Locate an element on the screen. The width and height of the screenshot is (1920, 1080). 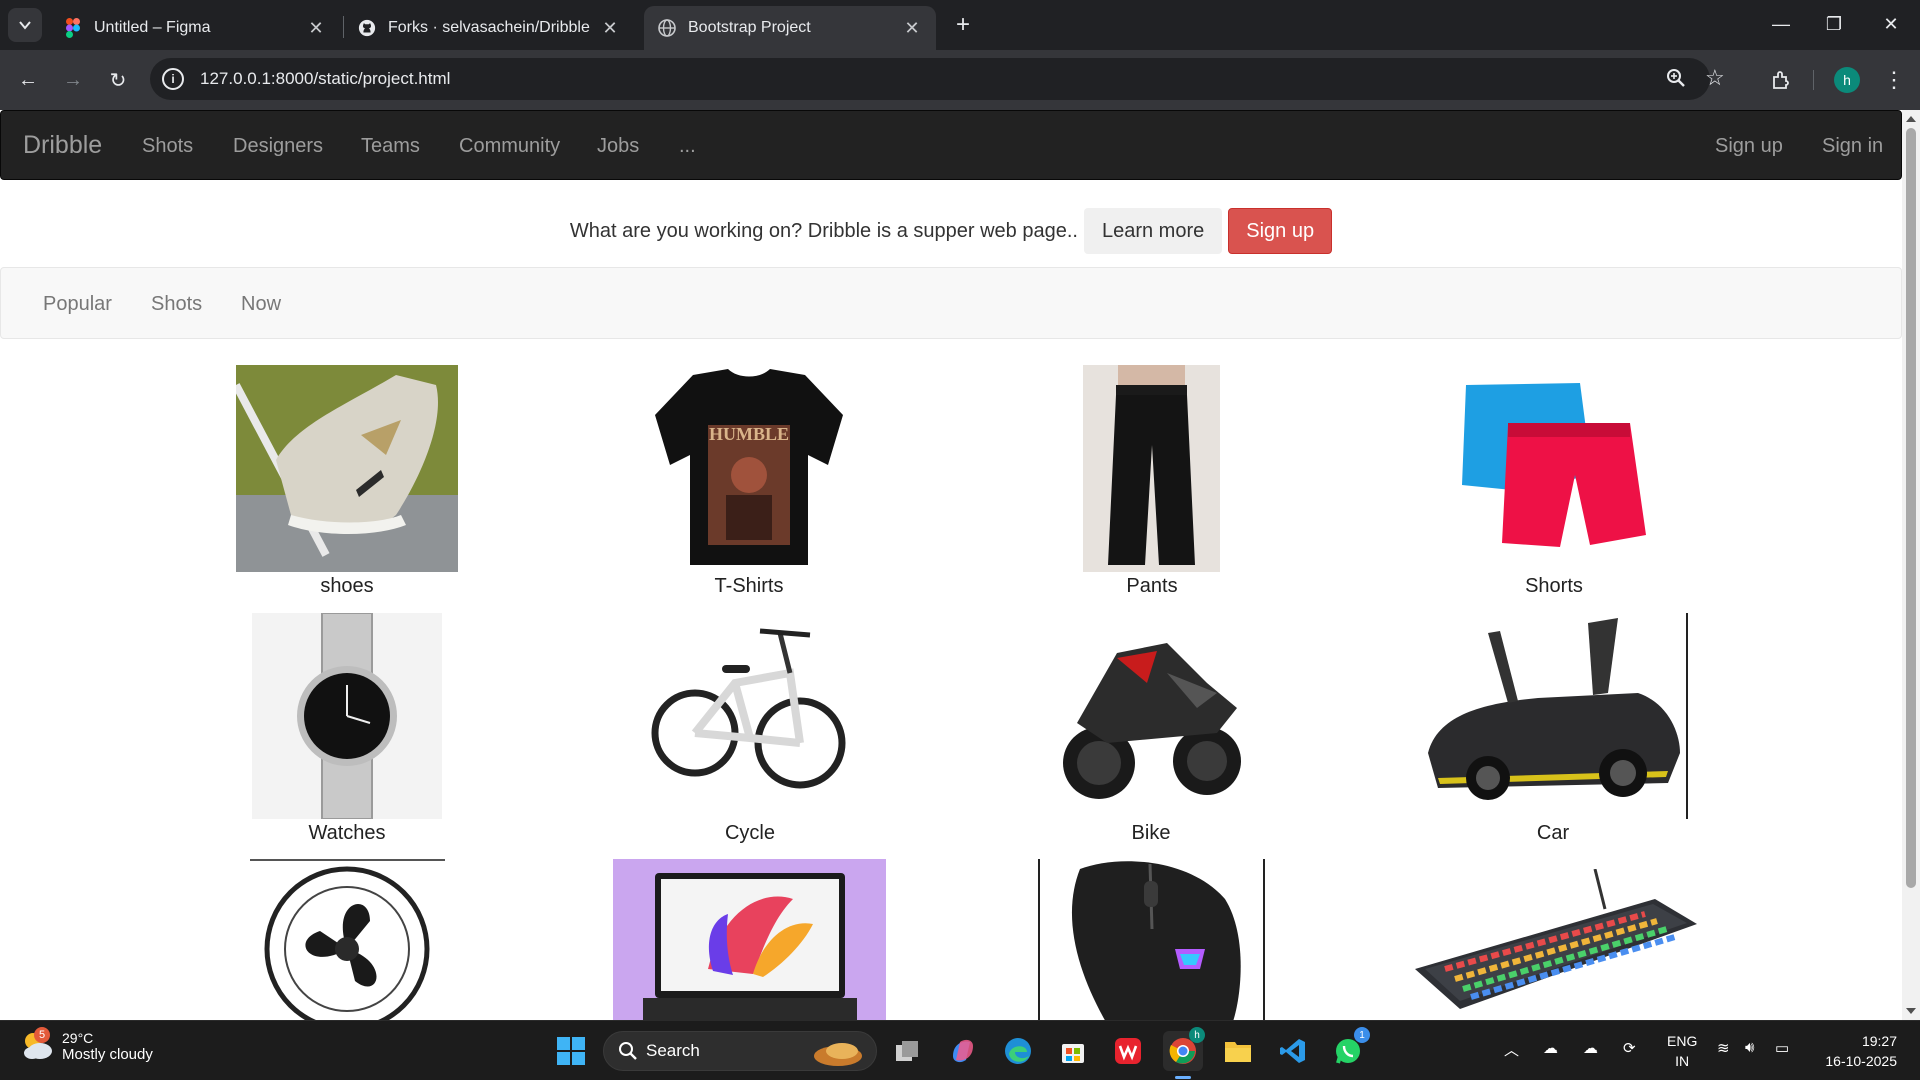
sync-icon: ⟳ is located at coordinates (1629, 1048).